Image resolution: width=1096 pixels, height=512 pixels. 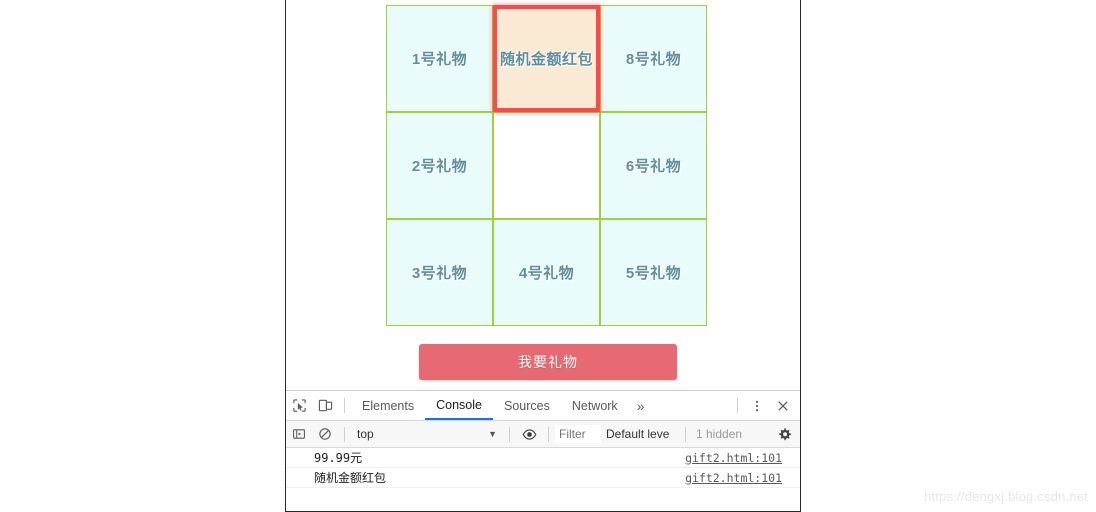 I want to click on console-message-row: 99.99元 gift2.html:101, so click(x=543, y=458).